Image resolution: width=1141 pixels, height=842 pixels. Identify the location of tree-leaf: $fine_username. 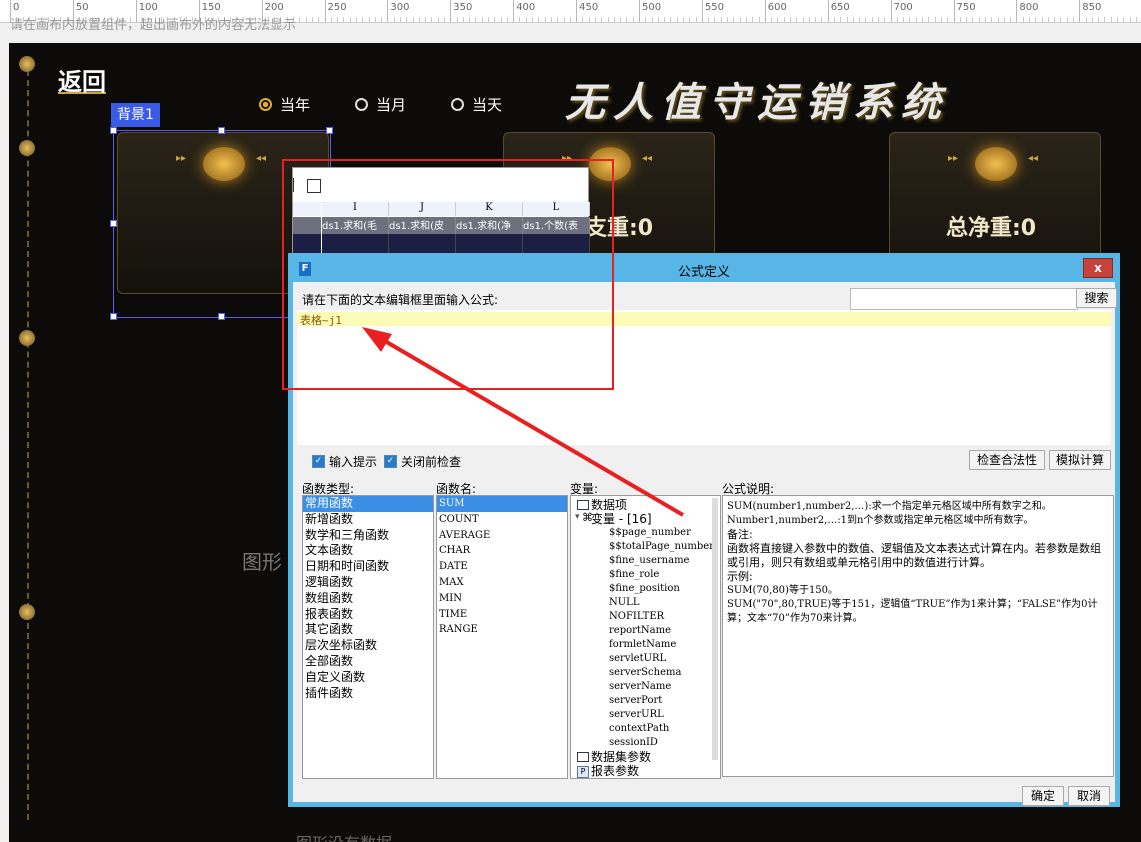
(645, 561).